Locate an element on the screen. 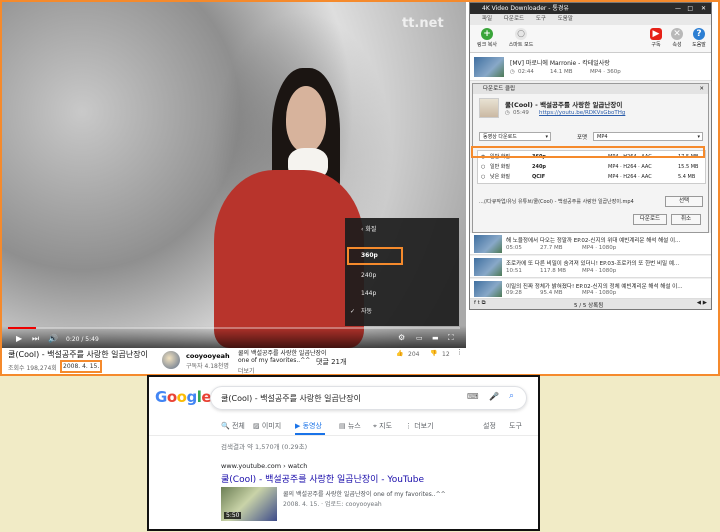 The height and width of the screenshot is (532, 720). quality-option-144p: 144p is located at coordinates (402, 294).